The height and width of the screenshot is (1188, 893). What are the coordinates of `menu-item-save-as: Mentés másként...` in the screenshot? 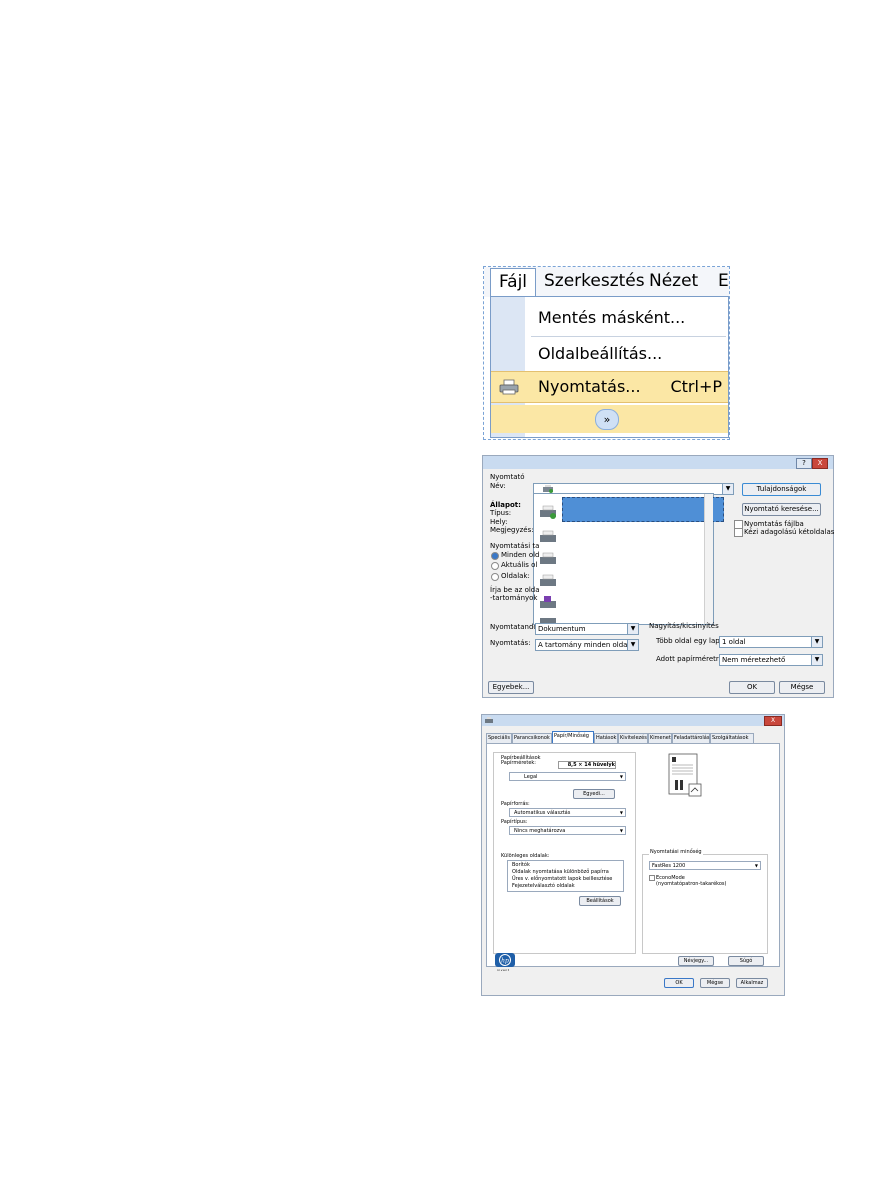 It's located at (609, 318).